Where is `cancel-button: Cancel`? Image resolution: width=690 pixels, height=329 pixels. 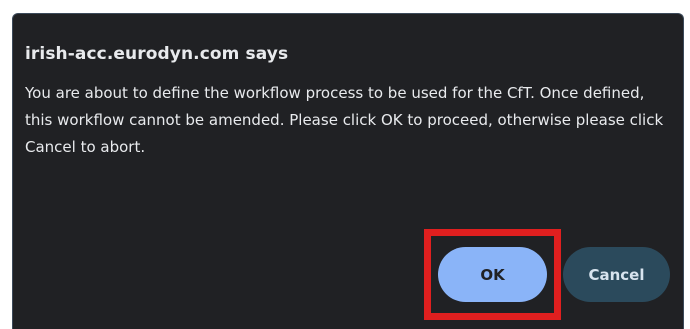
cancel-button: Cancel is located at coordinates (616, 274).